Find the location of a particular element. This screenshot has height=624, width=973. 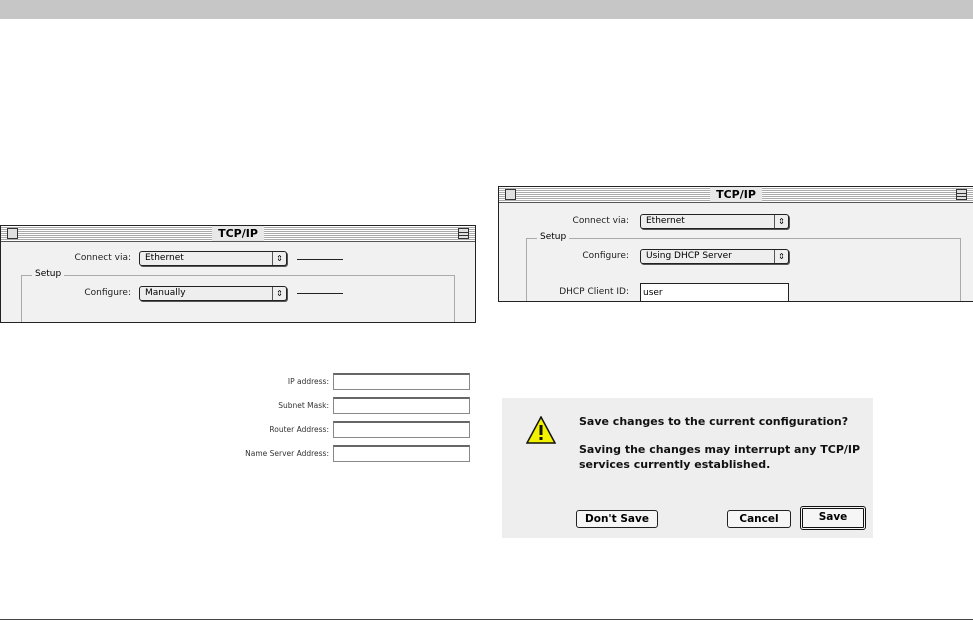

configure-select: Using DHCP Server ⇕ is located at coordinates (714, 256).